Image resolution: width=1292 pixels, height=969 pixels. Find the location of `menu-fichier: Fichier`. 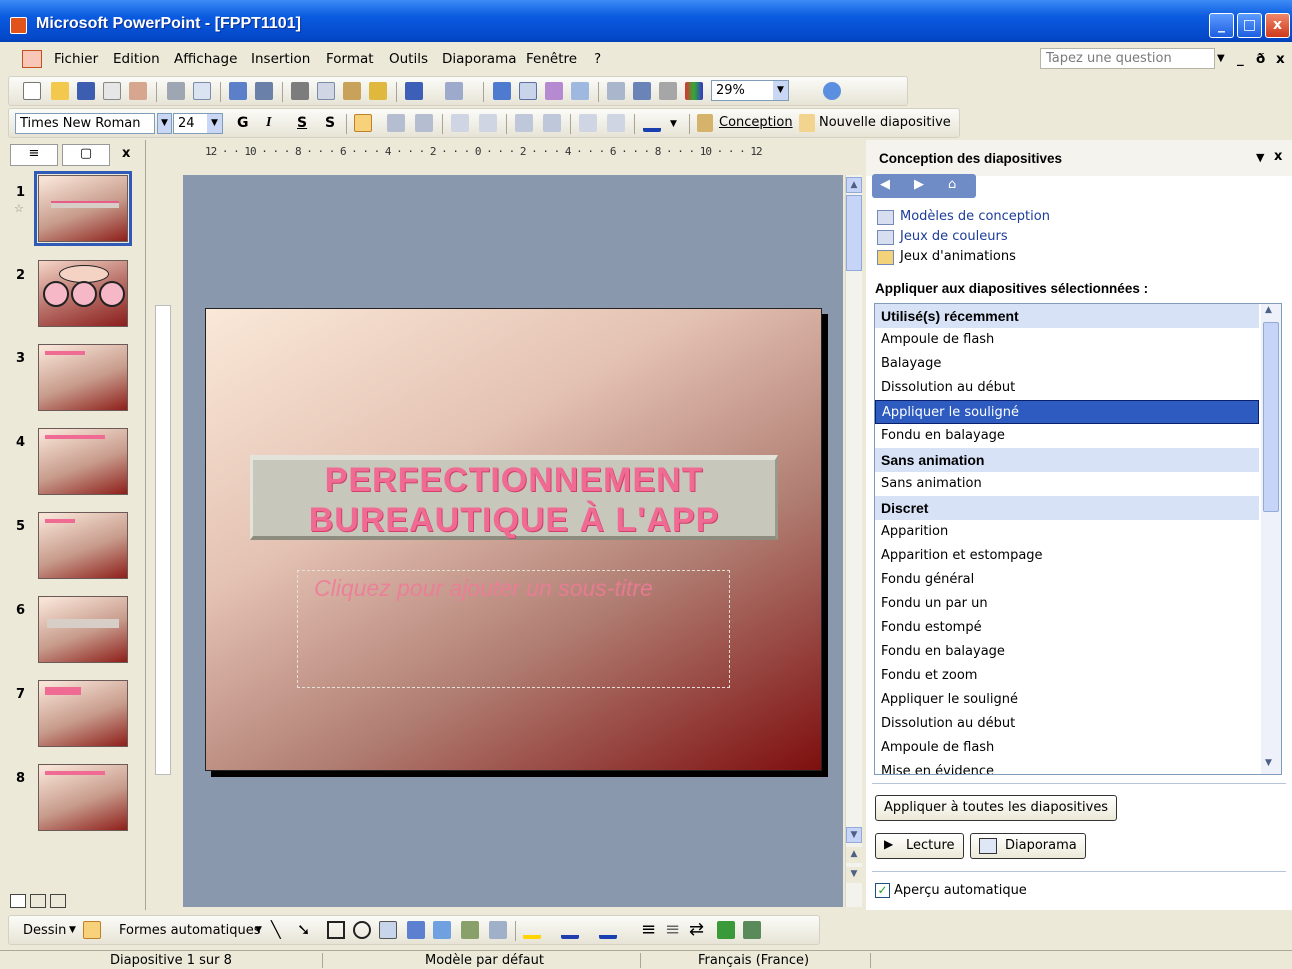

menu-fichier: Fichier is located at coordinates (76, 59).